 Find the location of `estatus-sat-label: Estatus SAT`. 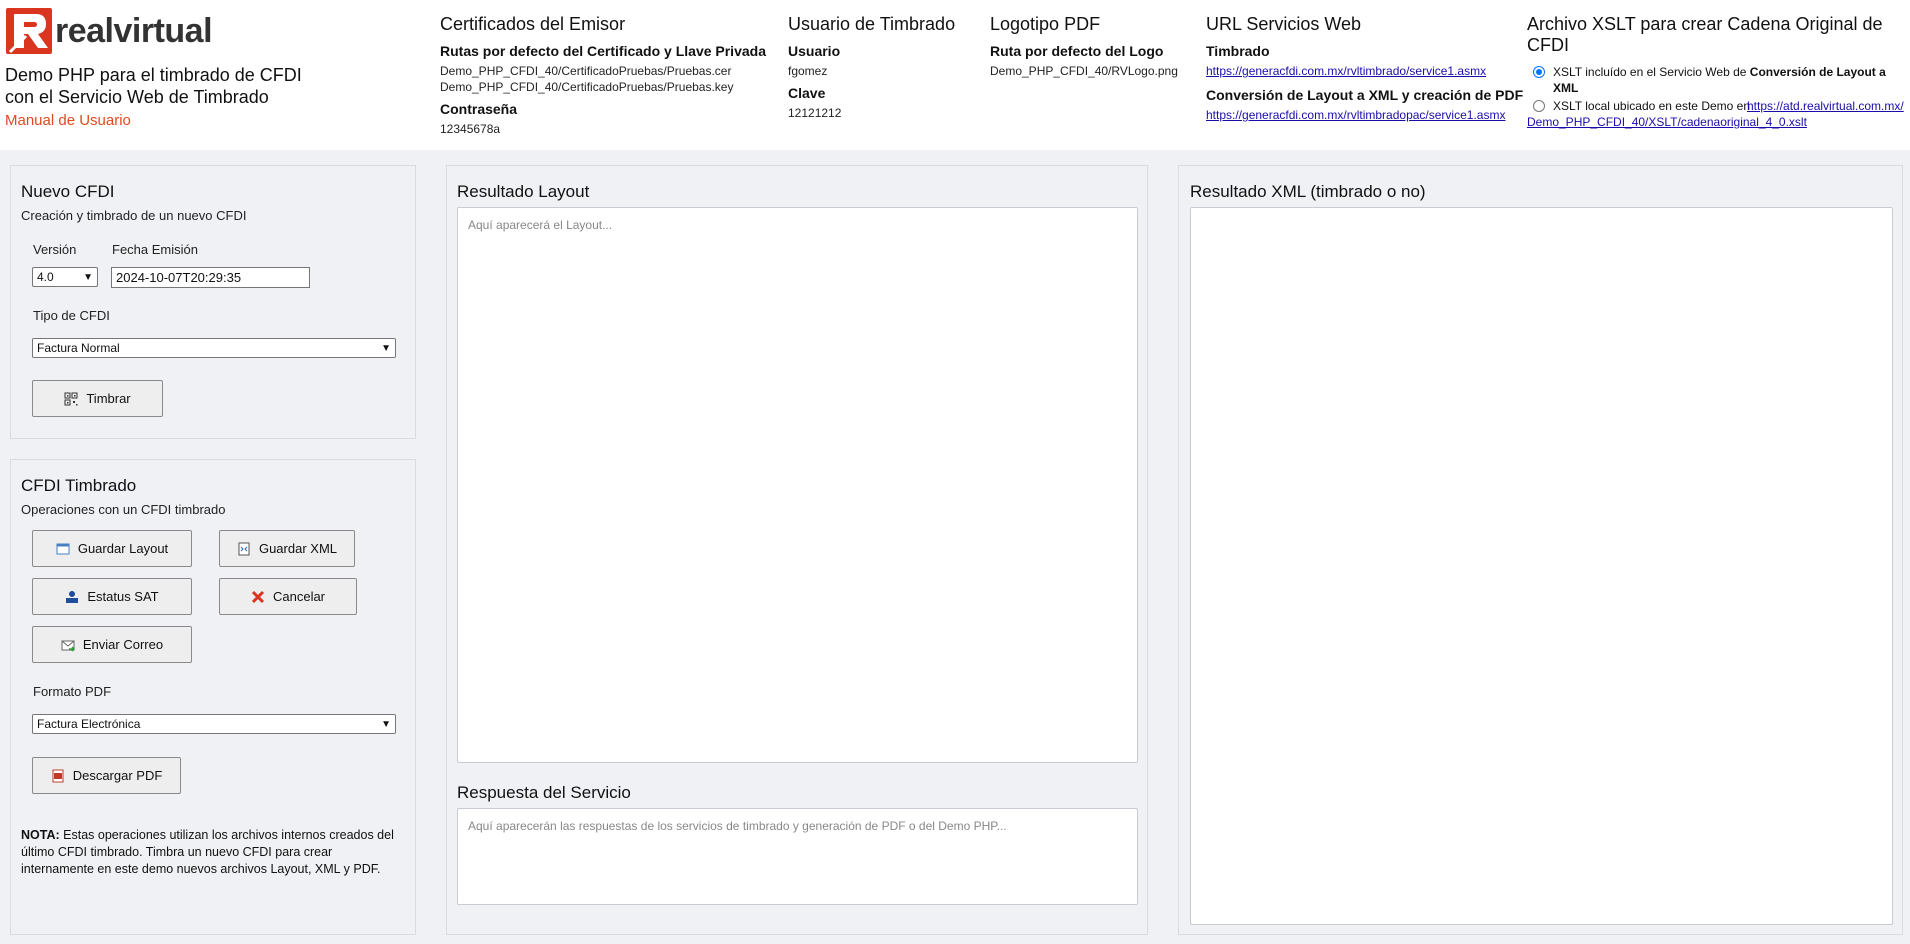

estatus-sat-label: Estatus SAT is located at coordinates (123, 596).